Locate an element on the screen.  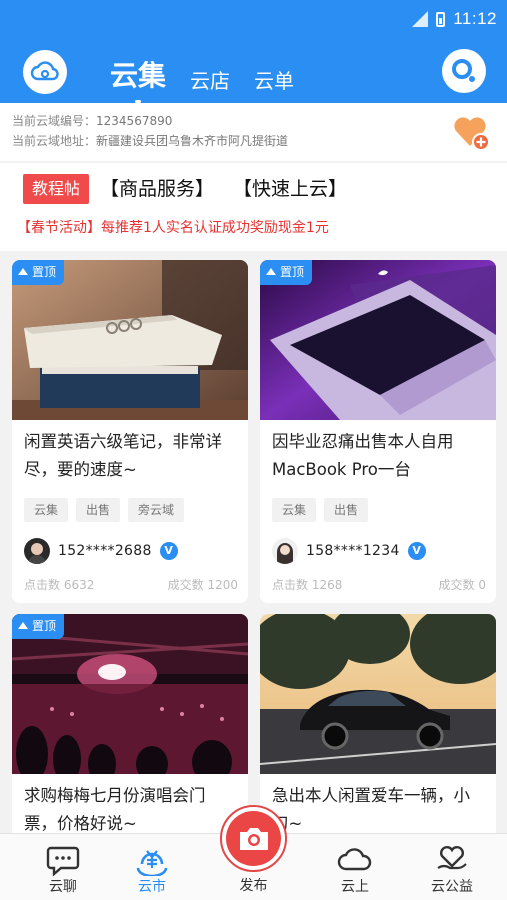
header-tabs: 云集 云店 云单 is located at coordinates (202, 75).